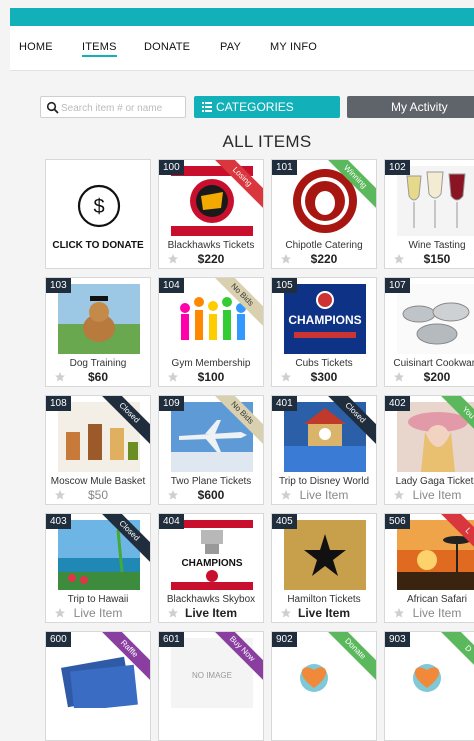 This screenshot has width=474, height=741. I want to click on list-icon, so click(207, 107).